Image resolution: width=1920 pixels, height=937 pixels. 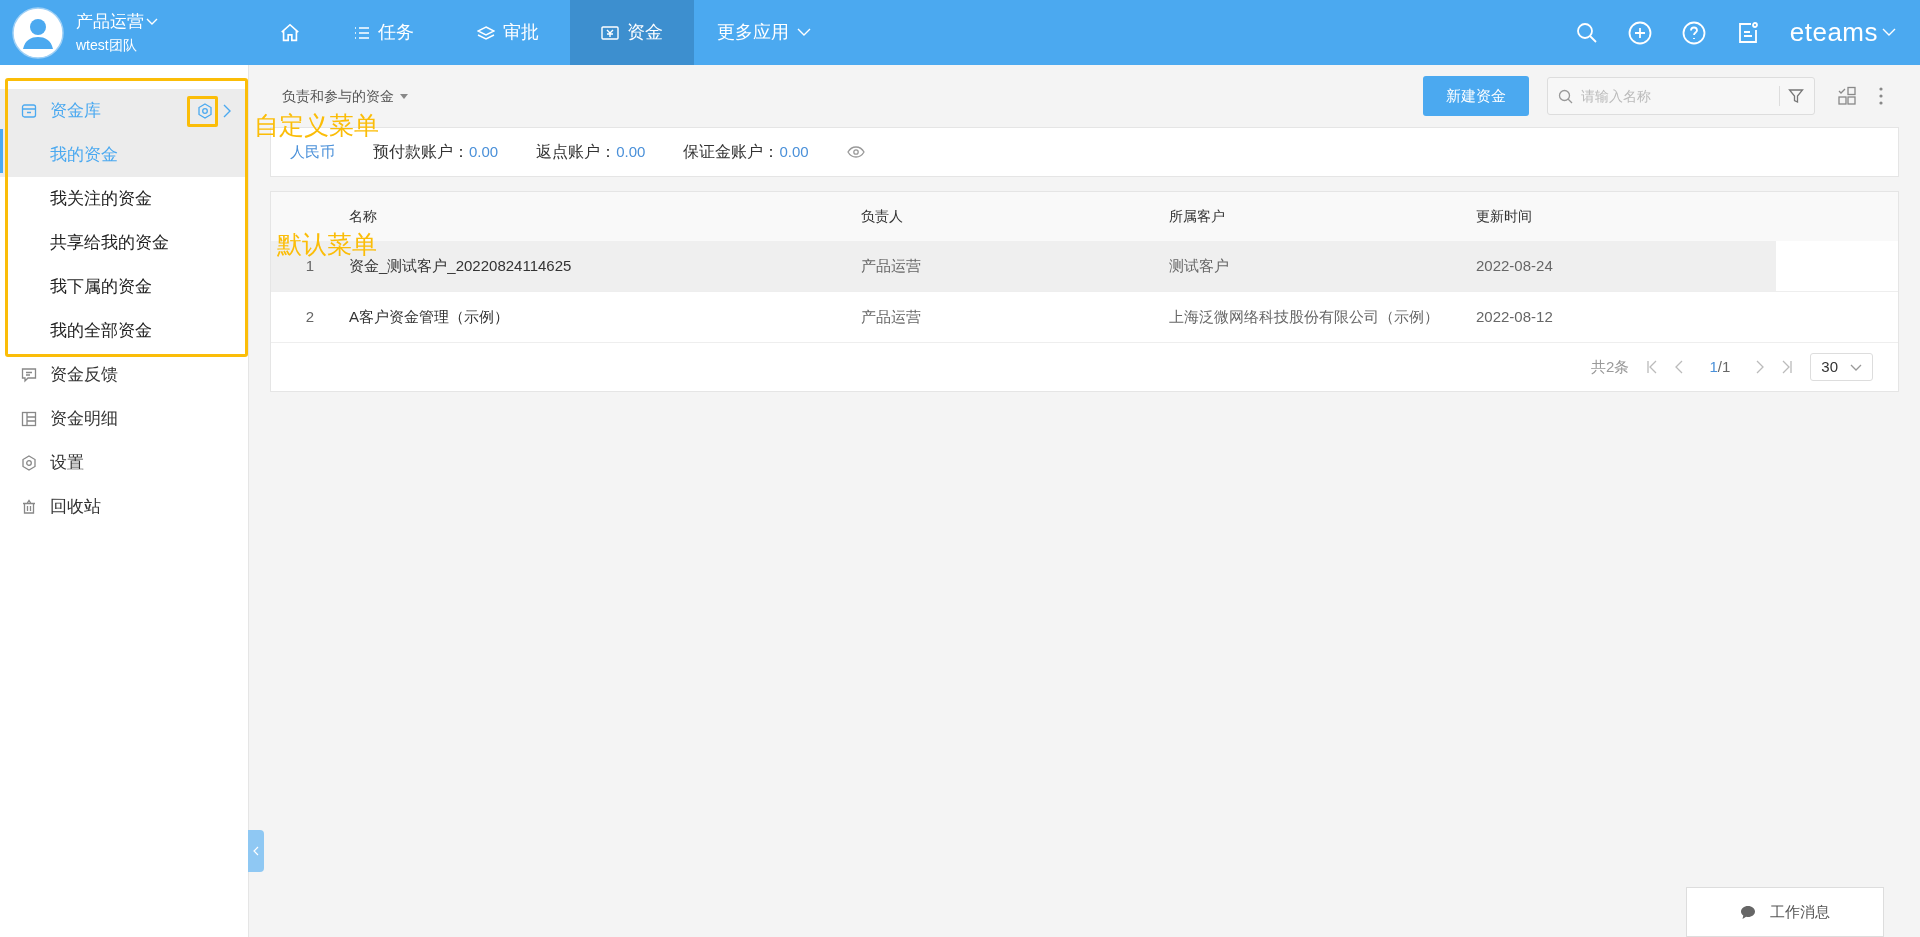 What do you see at coordinates (486, 32) in the screenshot?
I see `layers-icon` at bounding box center [486, 32].